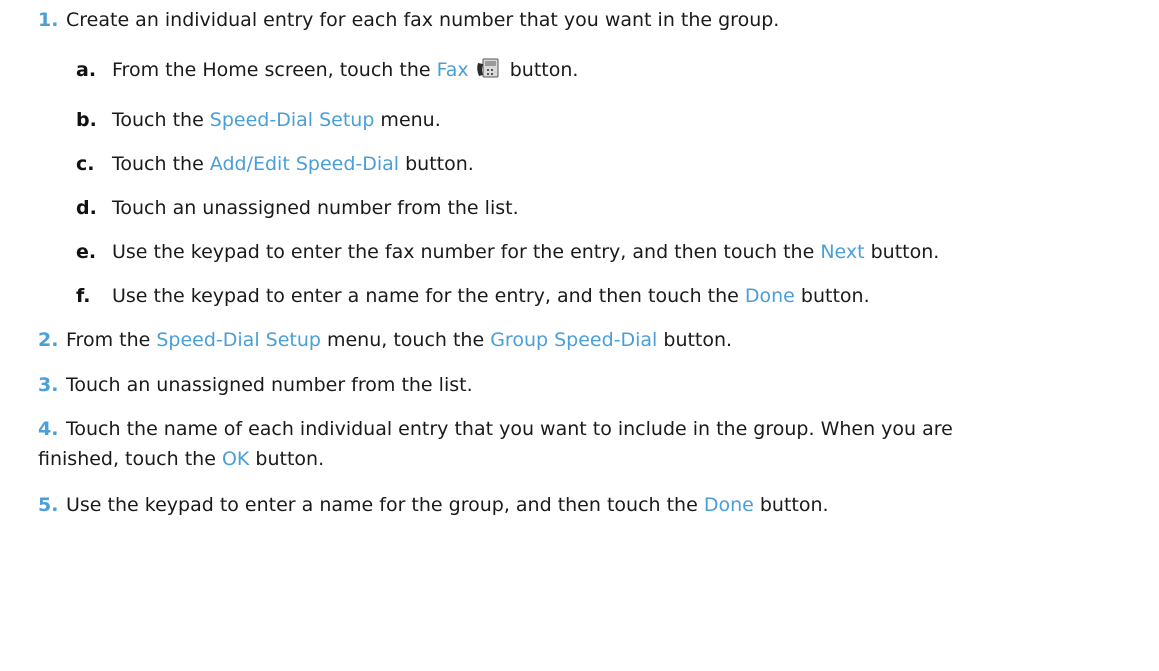  I want to click on step-number: 2., so click(48, 340).